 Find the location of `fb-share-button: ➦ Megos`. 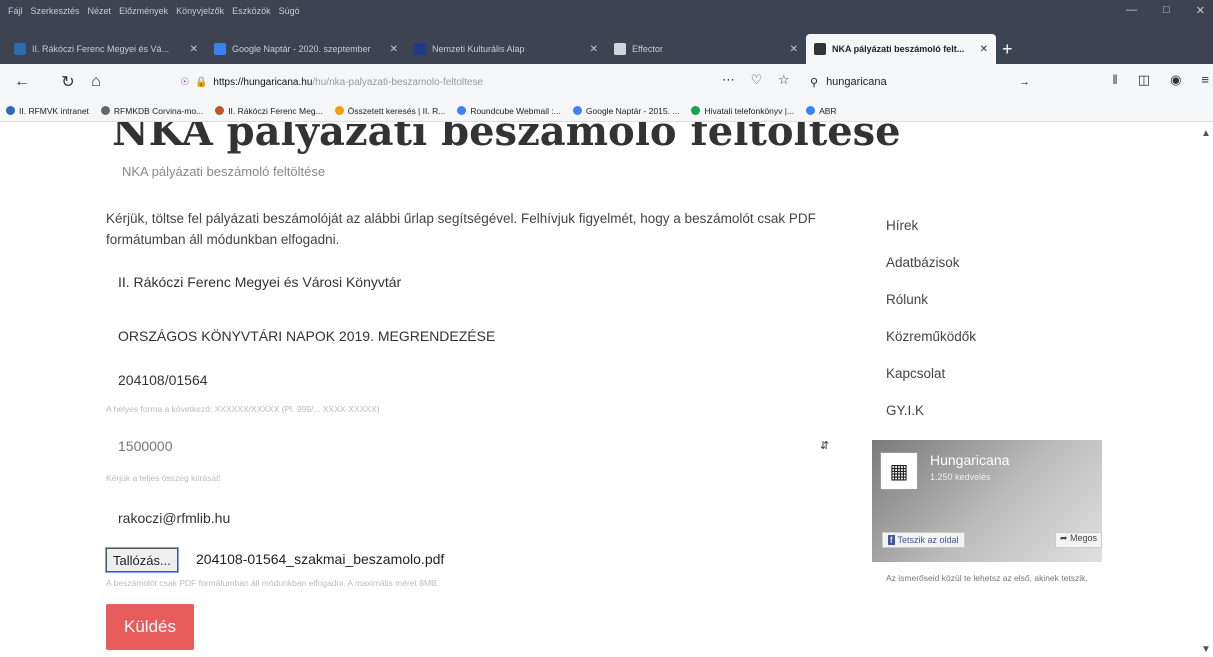

fb-share-button: ➦ Megos is located at coordinates (1078, 540).